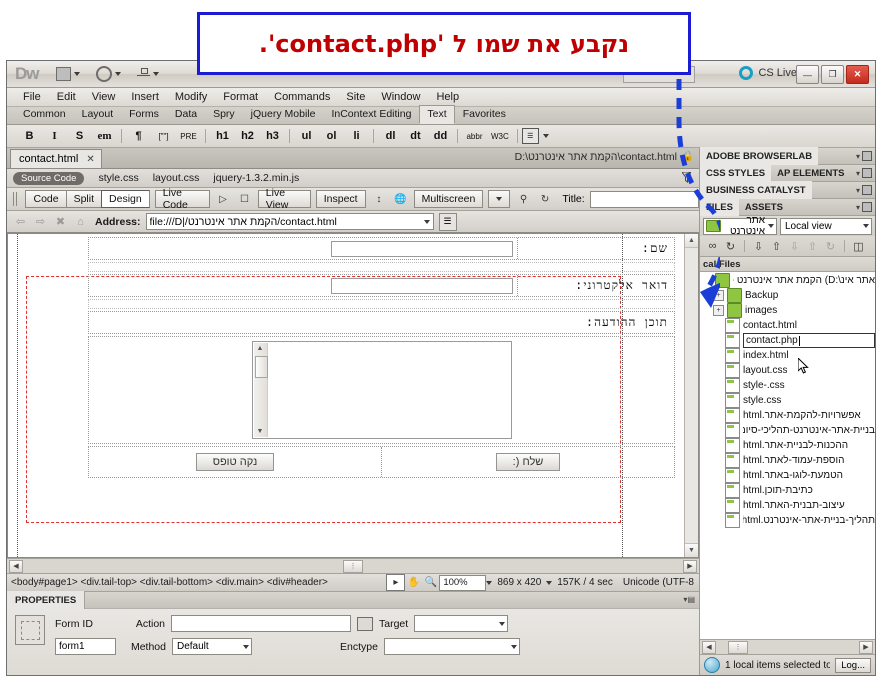 The image size is (880, 680). I want to click on scrollbar-thumb, so click(261, 367).